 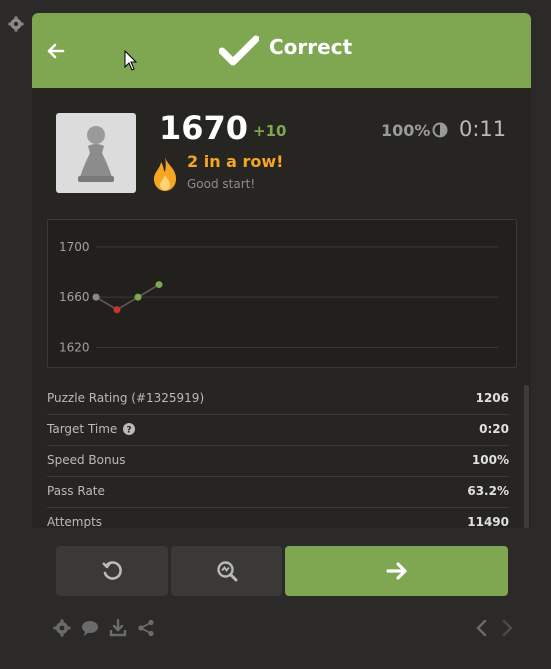 I want to click on stat-label-text: Target Time, so click(x=82, y=429).